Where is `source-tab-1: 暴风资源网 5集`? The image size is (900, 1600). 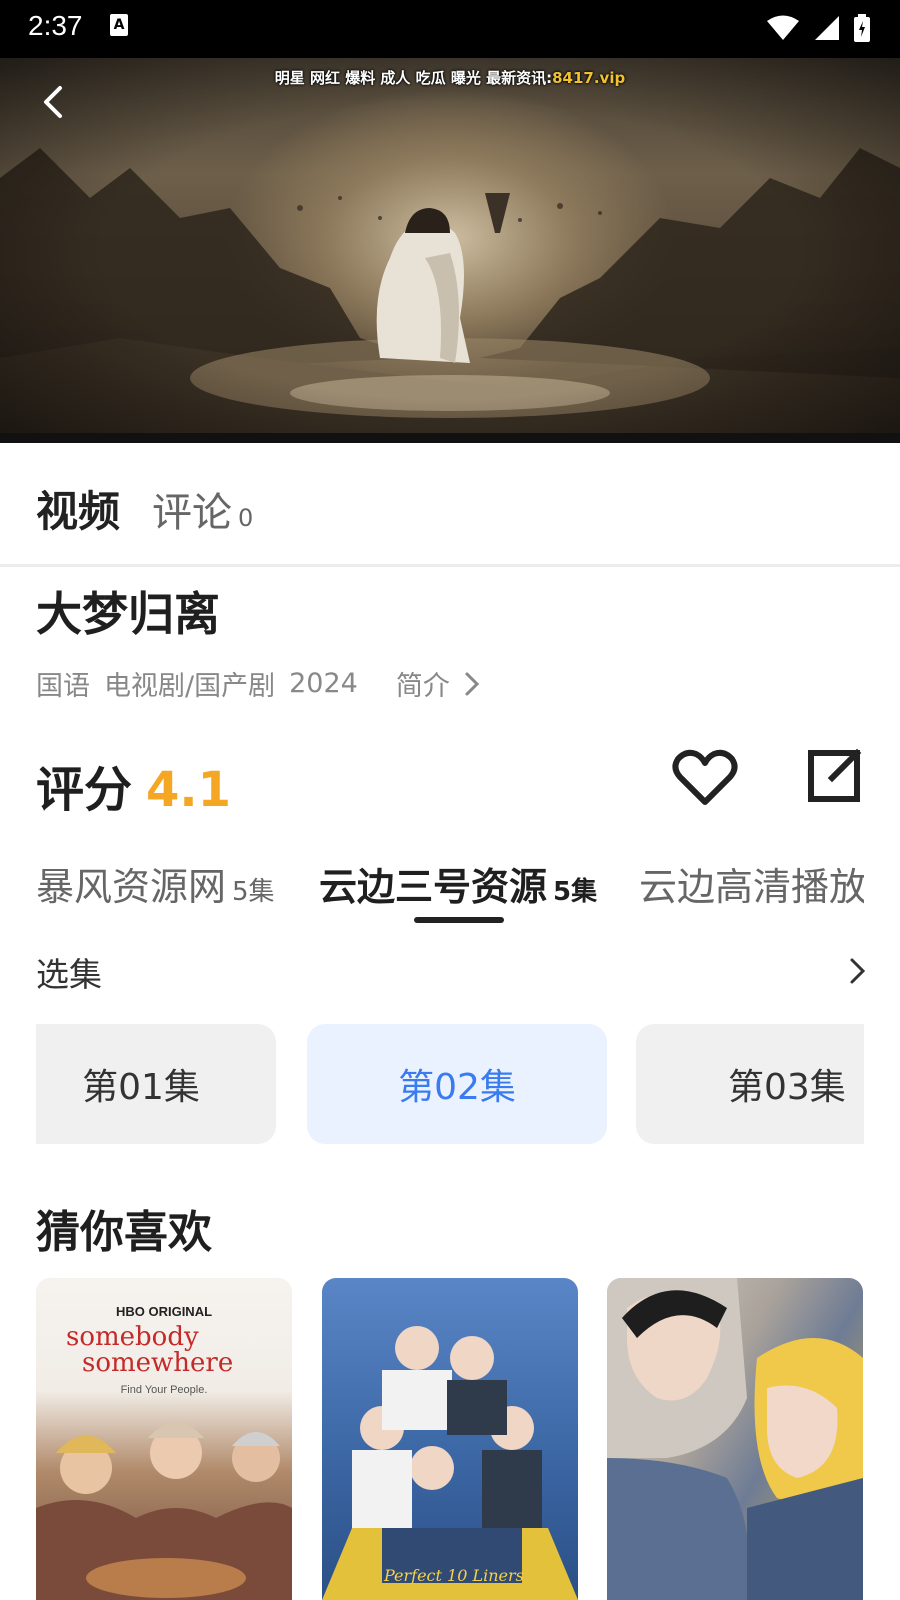
source-tab-1: 暴风资源网 5集 is located at coordinates (155, 883).